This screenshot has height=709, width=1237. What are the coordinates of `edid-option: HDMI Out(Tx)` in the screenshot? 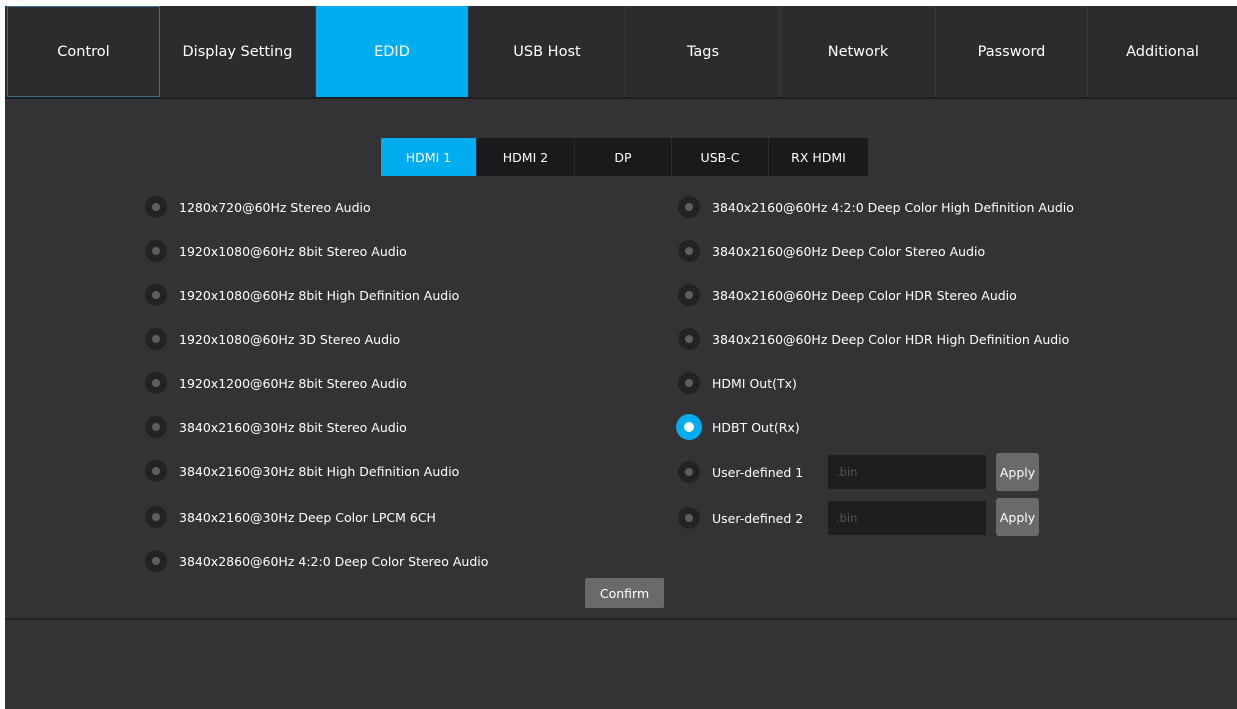 It's located at (737, 383).